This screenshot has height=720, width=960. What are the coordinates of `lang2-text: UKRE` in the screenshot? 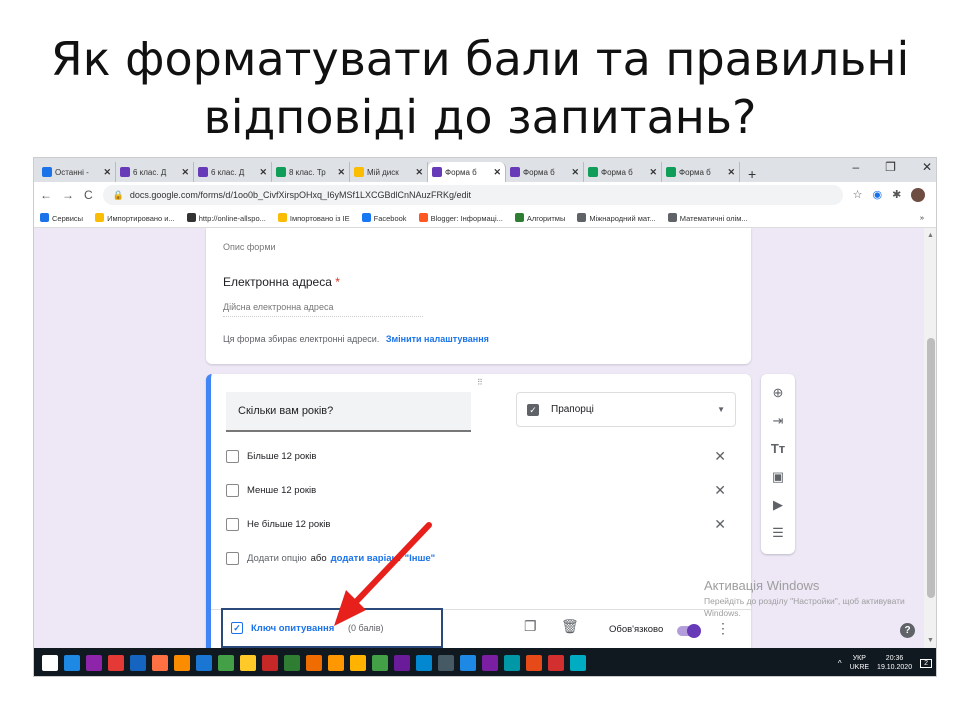 It's located at (859, 667).